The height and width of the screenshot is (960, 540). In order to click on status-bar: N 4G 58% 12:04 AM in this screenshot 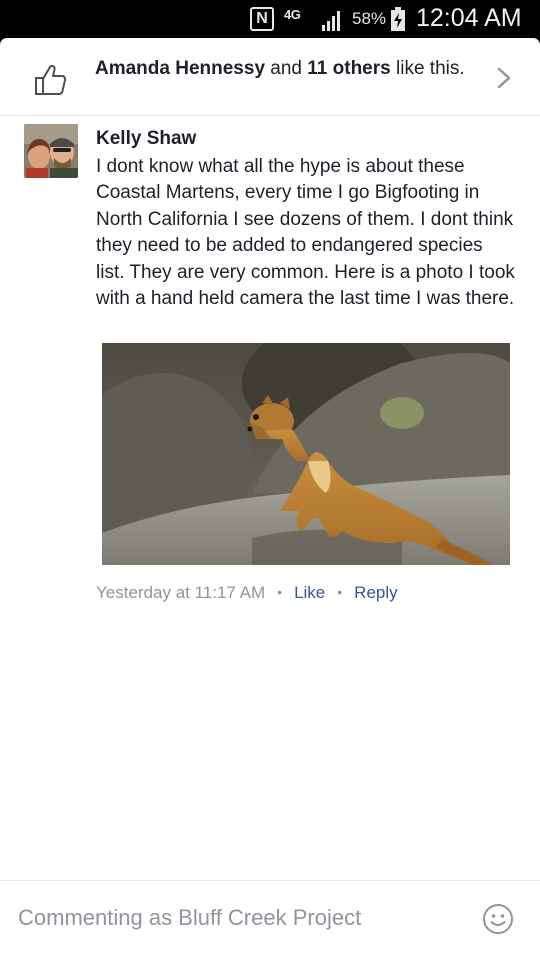, I will do `click(270, 19)`.